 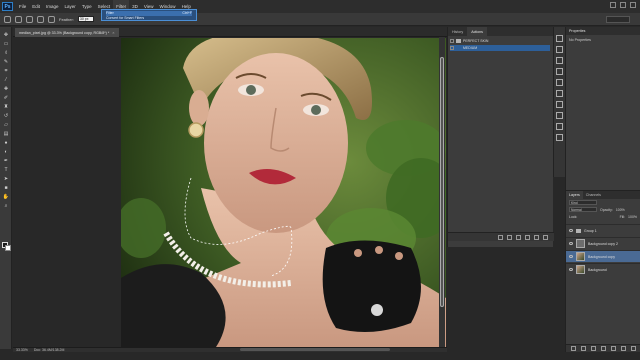 I want to click on layer-row-group: Group 1, so click(x=603, y=230).